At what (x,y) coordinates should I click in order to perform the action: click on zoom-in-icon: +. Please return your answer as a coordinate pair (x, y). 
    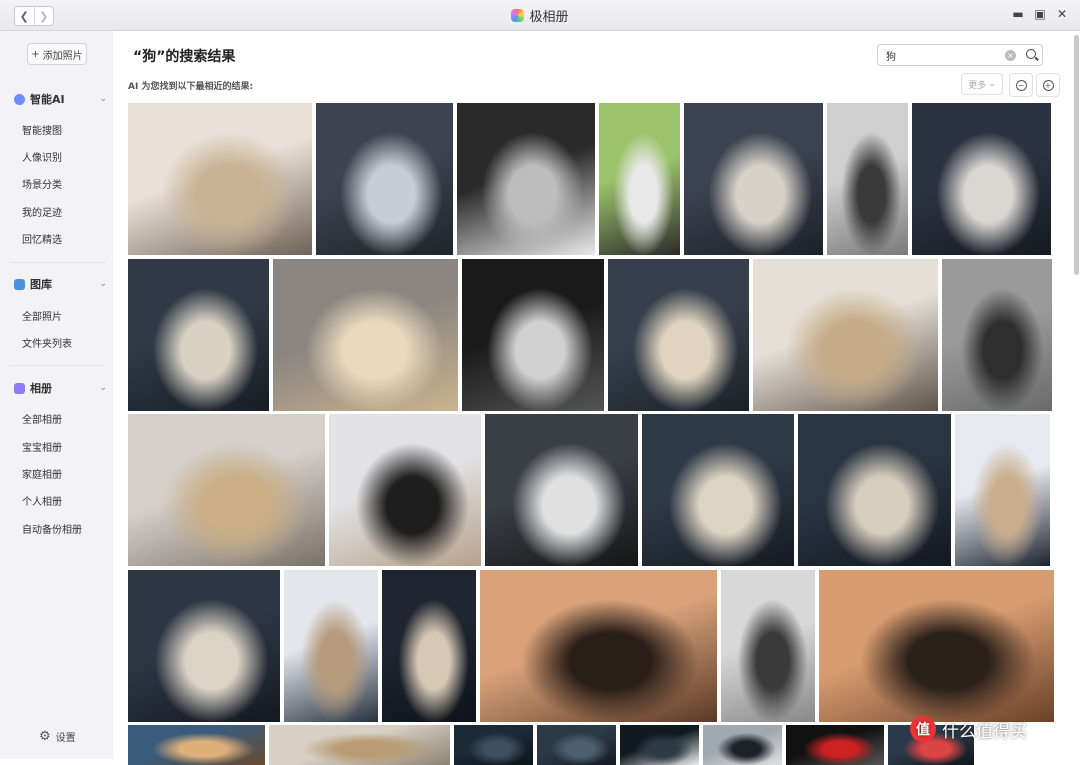
    Looking at the image, I should click on (1048, 85).